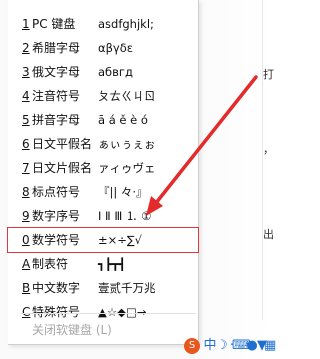  I want to click on menu-item-label: 数字序号, so click(56, 216).